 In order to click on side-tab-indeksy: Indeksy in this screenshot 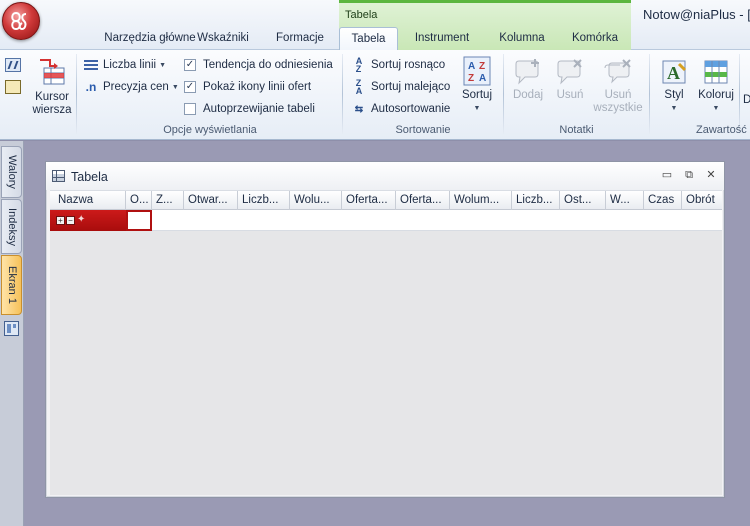, I will do `click(11, 226)`.